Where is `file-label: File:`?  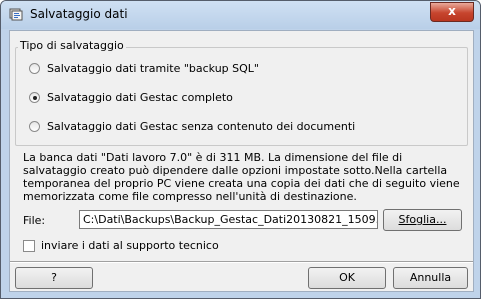 file-label: File: is located at coordinates (34, 220).